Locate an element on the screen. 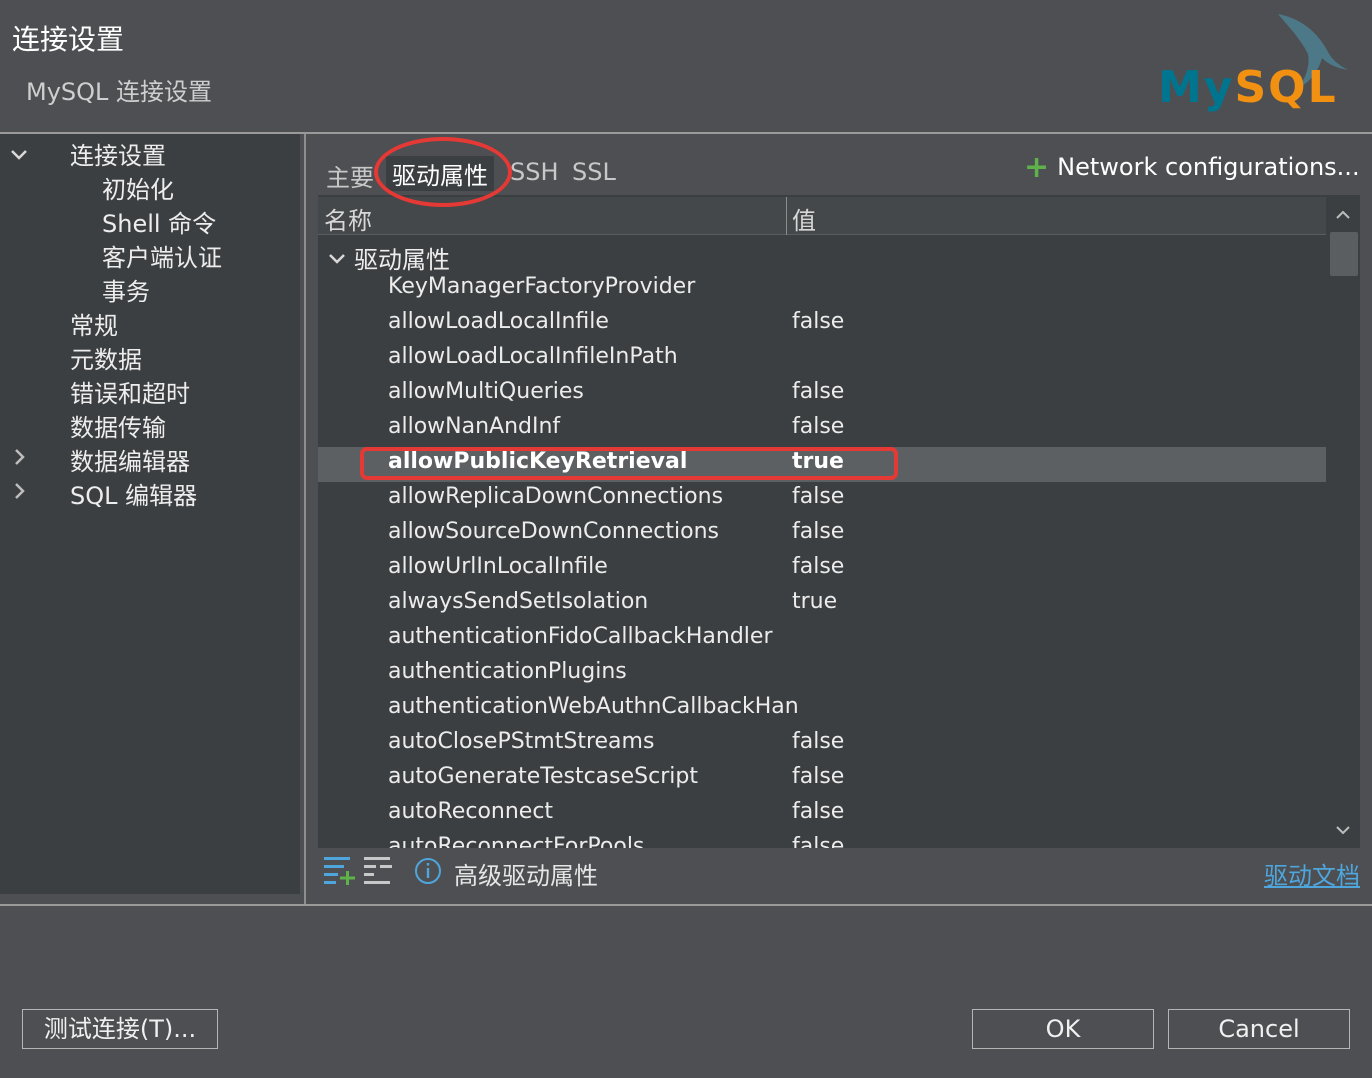  table-row: authenticationFidoCallbackHandler is located at coordinates (822, 639).